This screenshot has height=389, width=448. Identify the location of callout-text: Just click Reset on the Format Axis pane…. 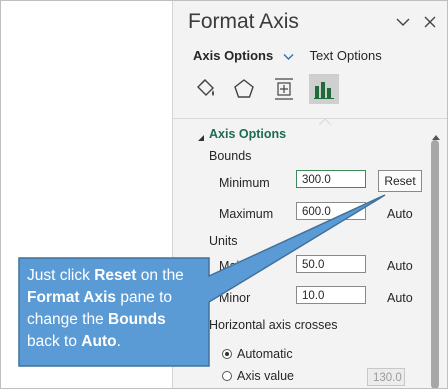
(105, 308).